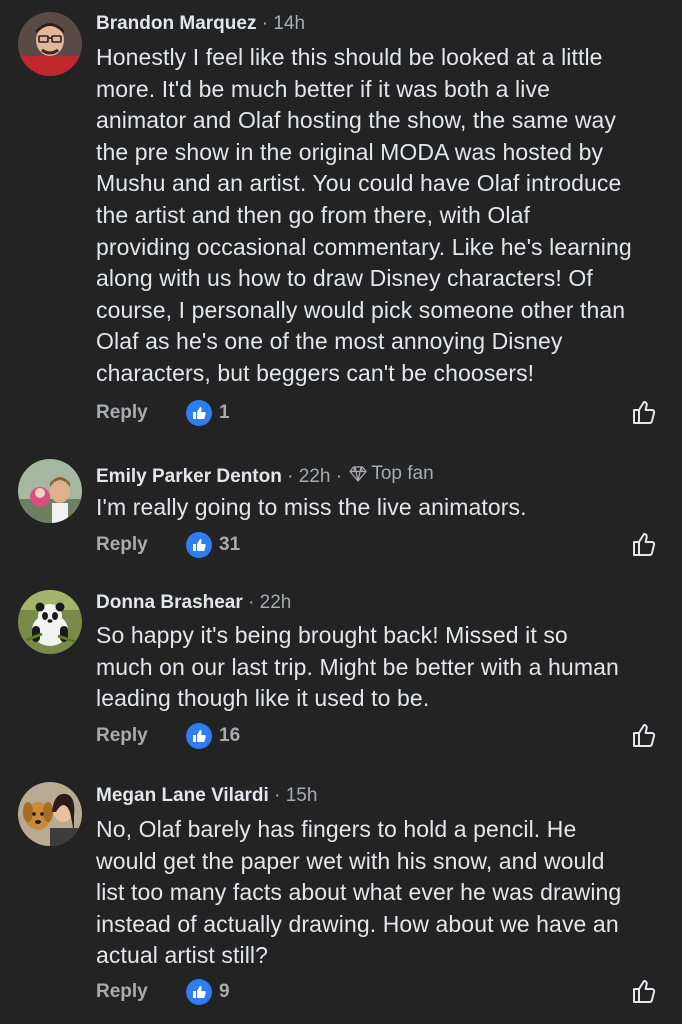 This screenshot has width=682, height=1024. I want to click on diamond-icon, so click(358, 474).